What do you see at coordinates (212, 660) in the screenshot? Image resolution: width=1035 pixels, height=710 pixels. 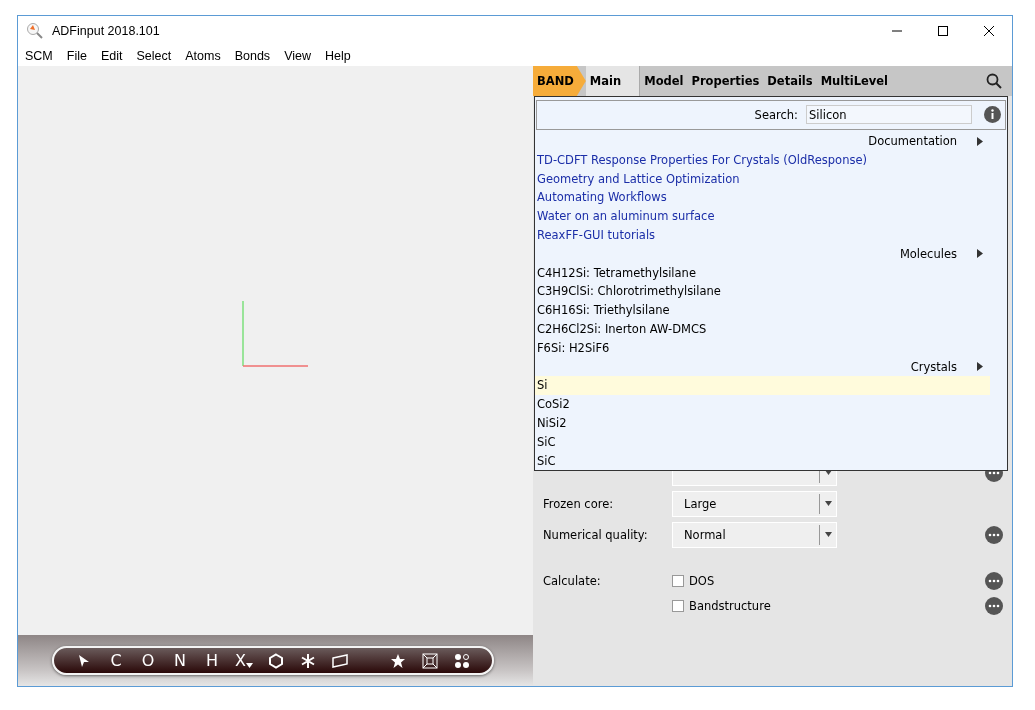 I see `element-tool: H` at bounding box center [212, 660].